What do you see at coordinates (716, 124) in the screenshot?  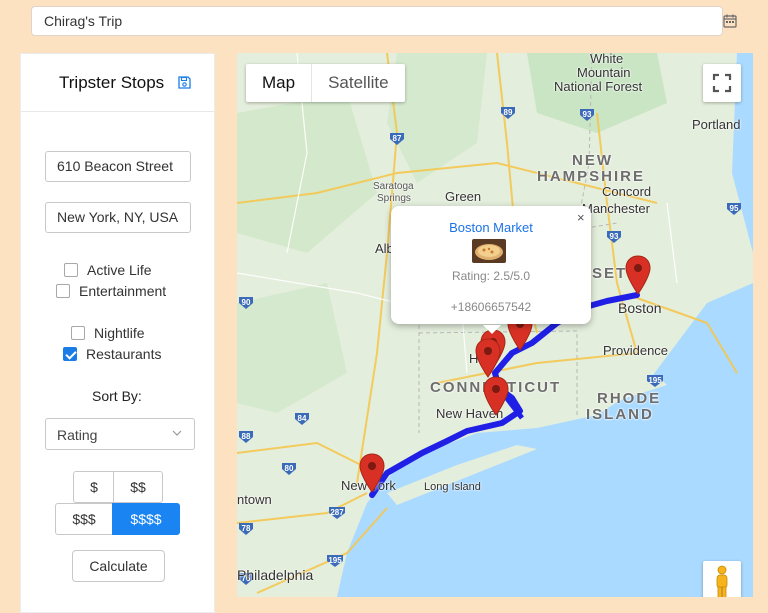 I see `map-label-portland: Portland` at bounding box center [716, 124].